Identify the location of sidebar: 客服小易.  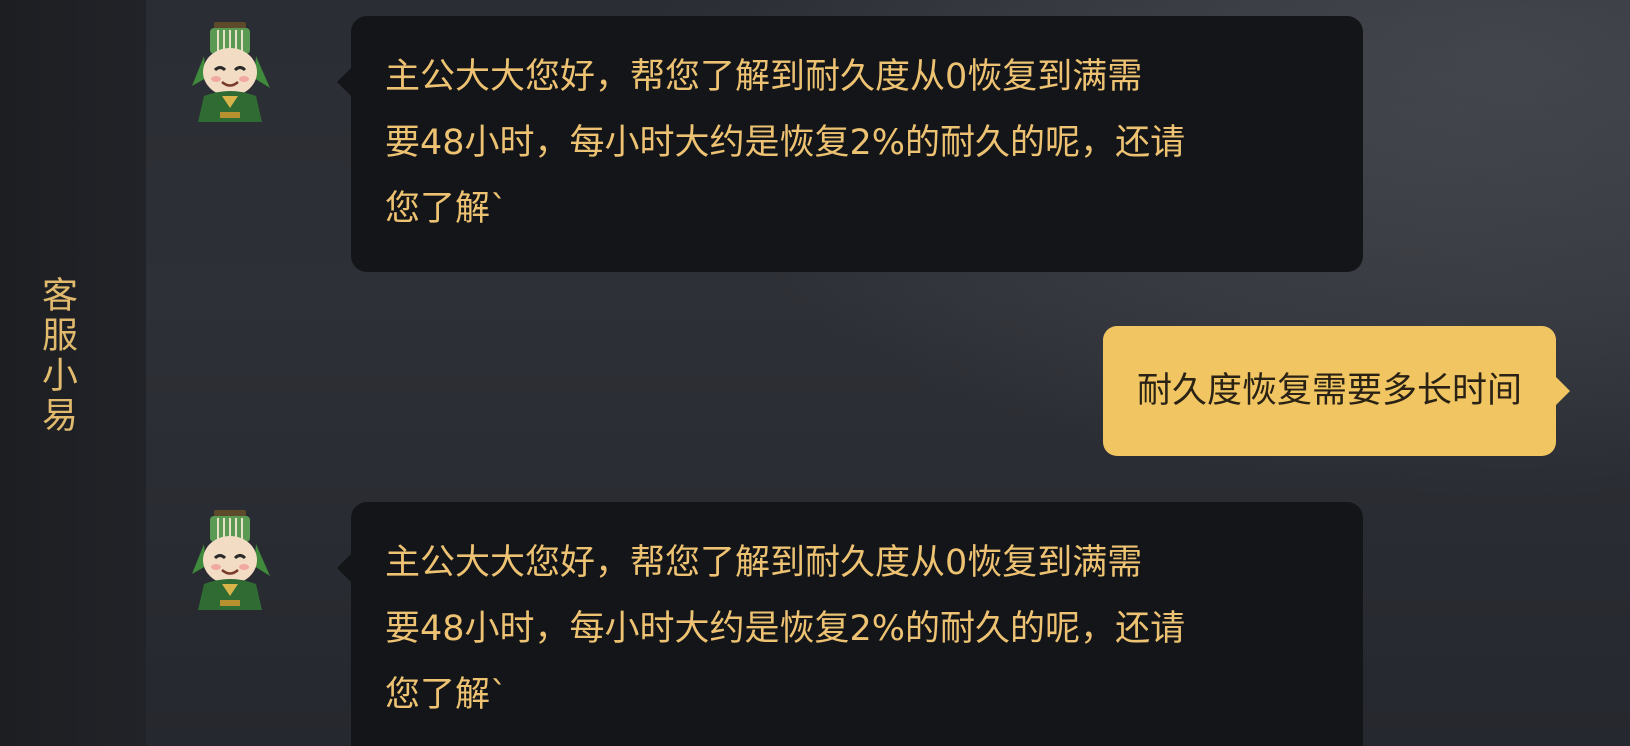
(73, 373).